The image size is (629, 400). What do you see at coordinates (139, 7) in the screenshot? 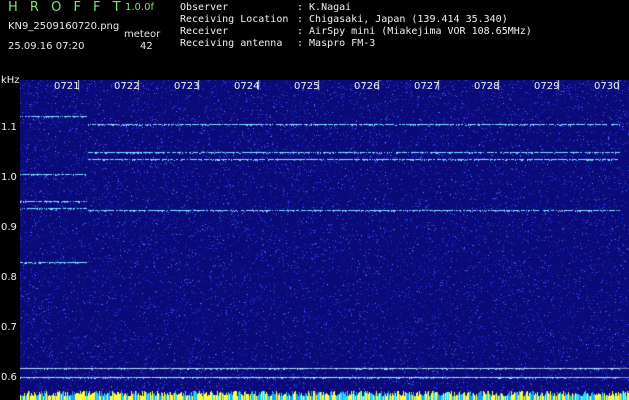
I see `app-version: 1.0.0f` at bounding box center [139, 7].